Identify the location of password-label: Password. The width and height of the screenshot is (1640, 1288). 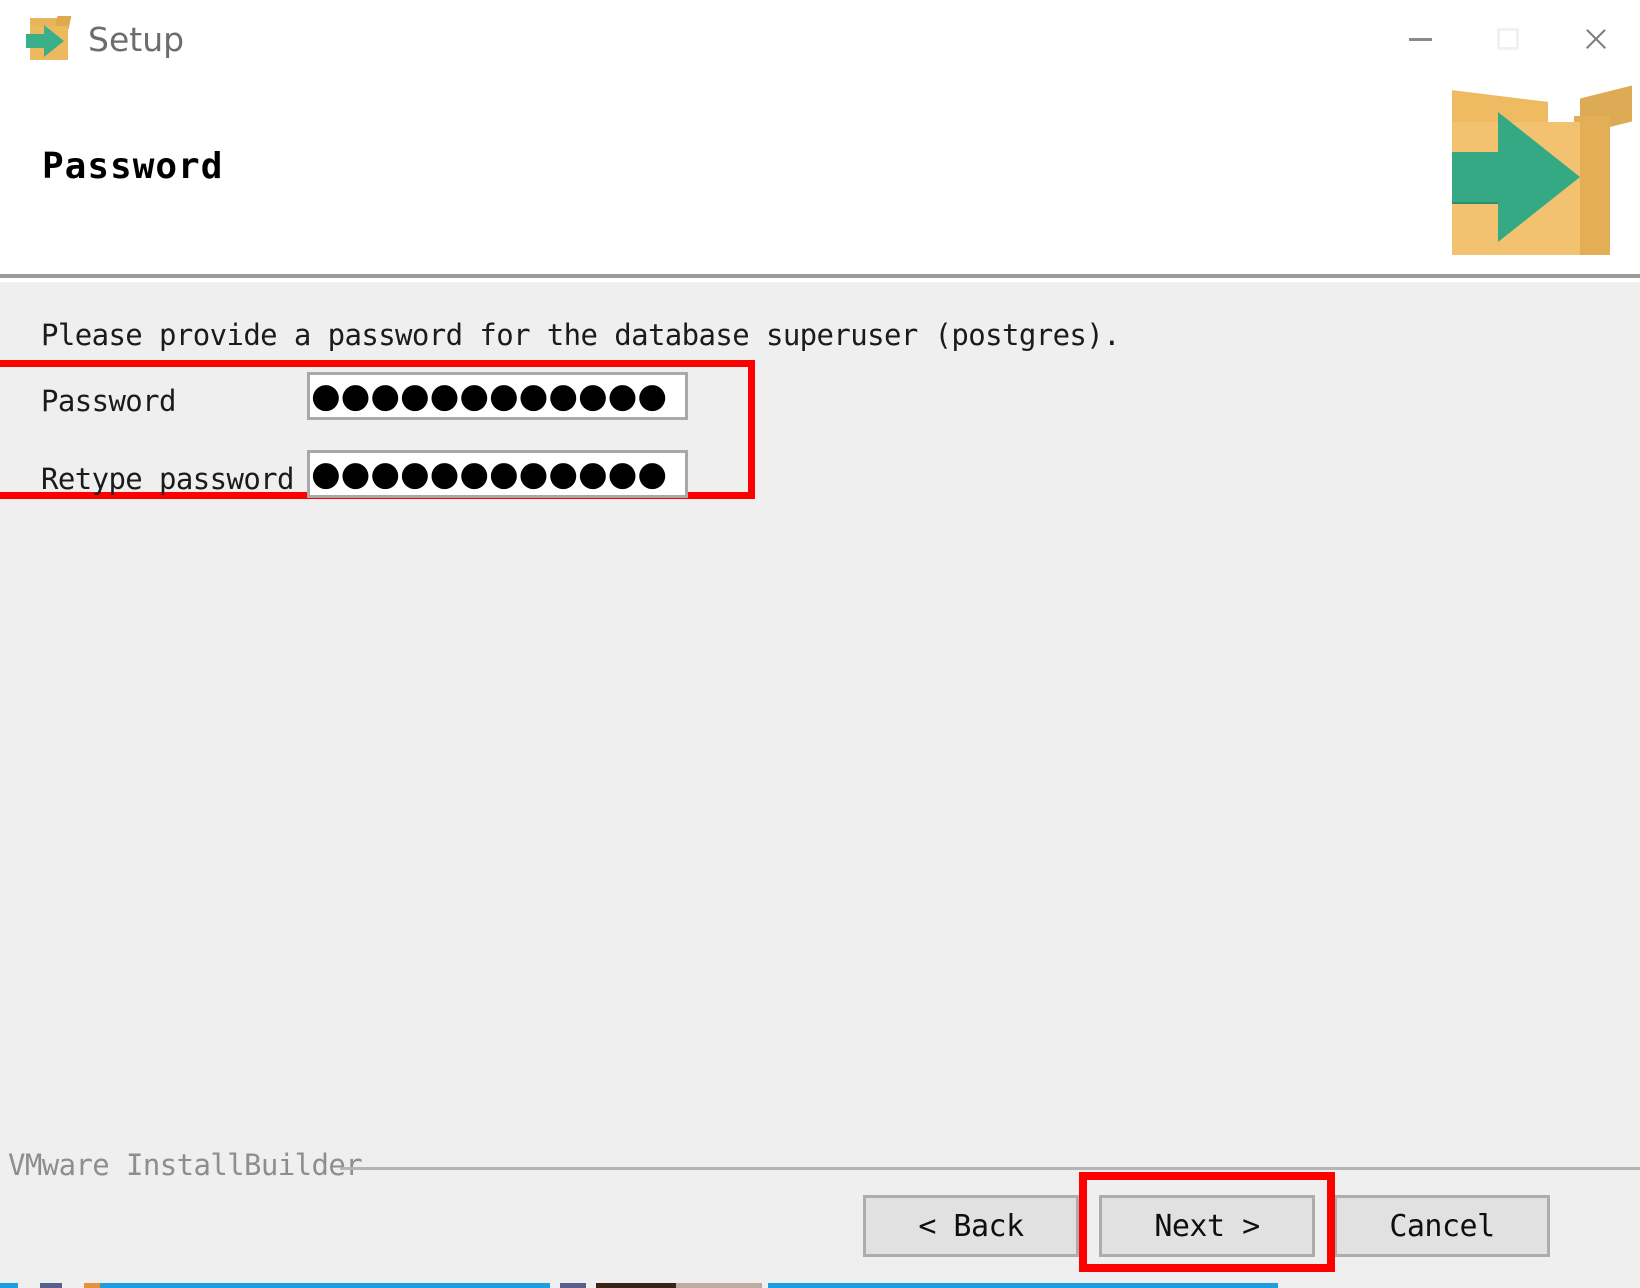
(108, 401).